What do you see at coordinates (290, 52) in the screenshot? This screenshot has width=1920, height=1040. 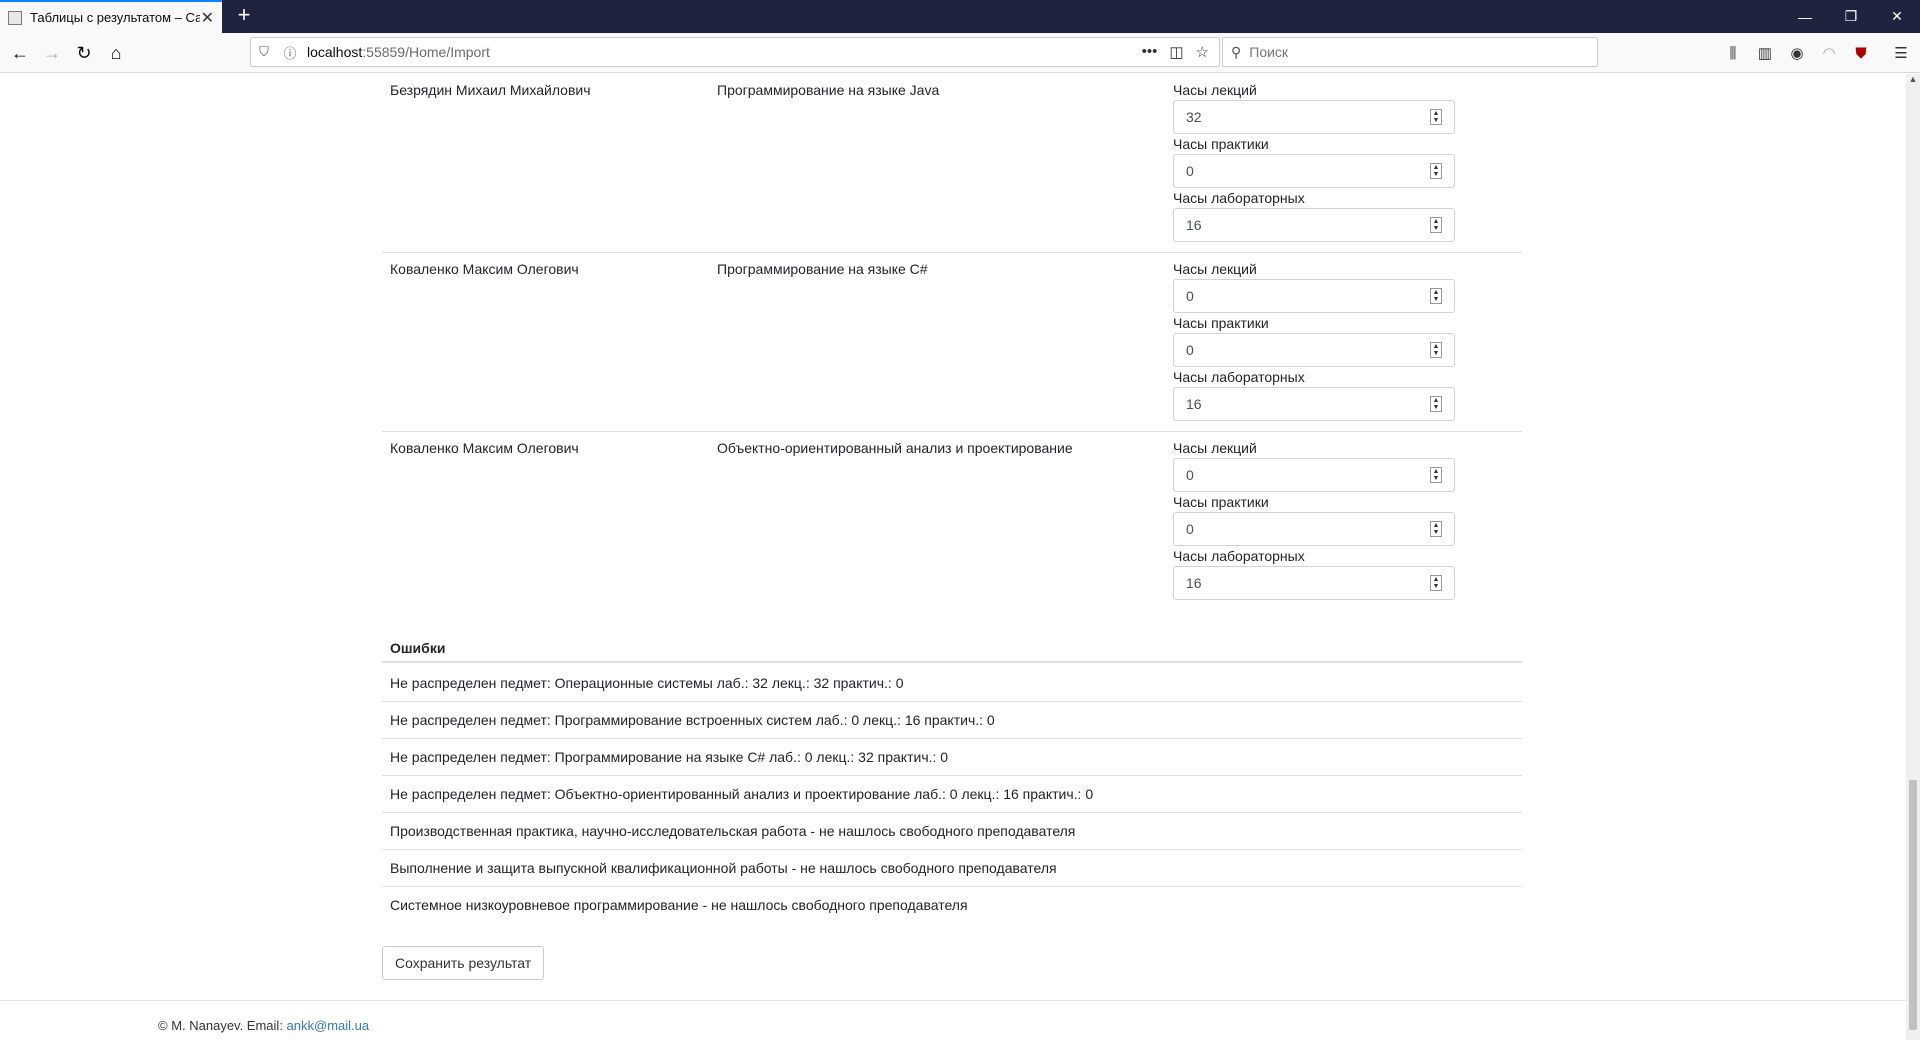 I see `info-icon: ⓘ` at bounding box center [290, 52].